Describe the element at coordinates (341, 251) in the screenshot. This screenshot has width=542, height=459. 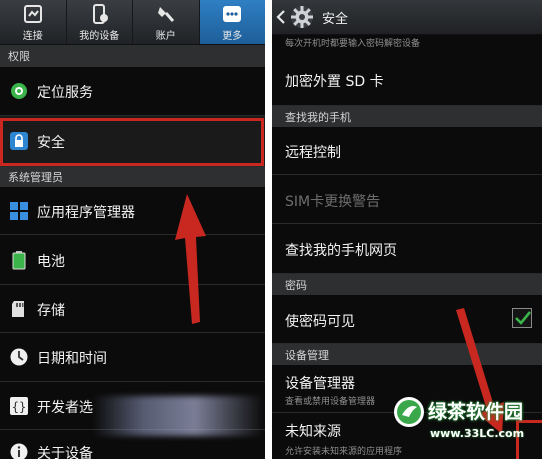
I see `find-my-mobile-web-label: 查找我的手机网页` at that location.